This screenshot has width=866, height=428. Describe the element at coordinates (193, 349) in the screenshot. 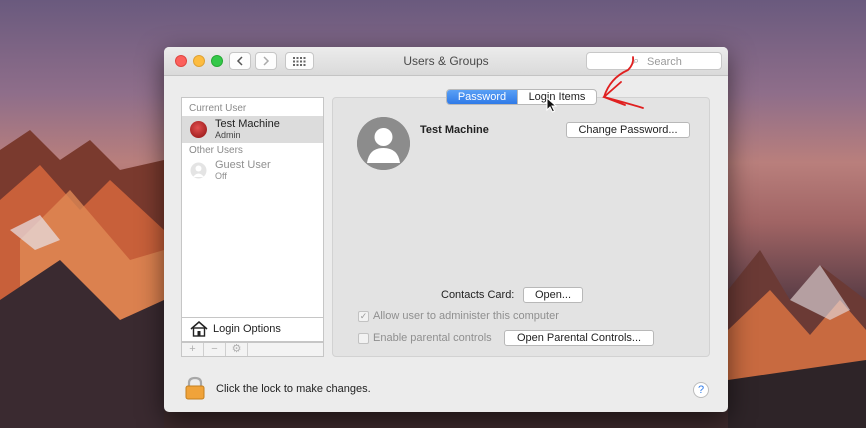

I see `add-user-button: +` at that location.